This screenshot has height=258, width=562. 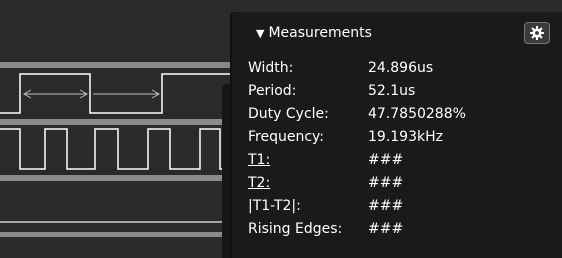 I want to click on measurement-row: T2: ###, so click(x=403, y=186).